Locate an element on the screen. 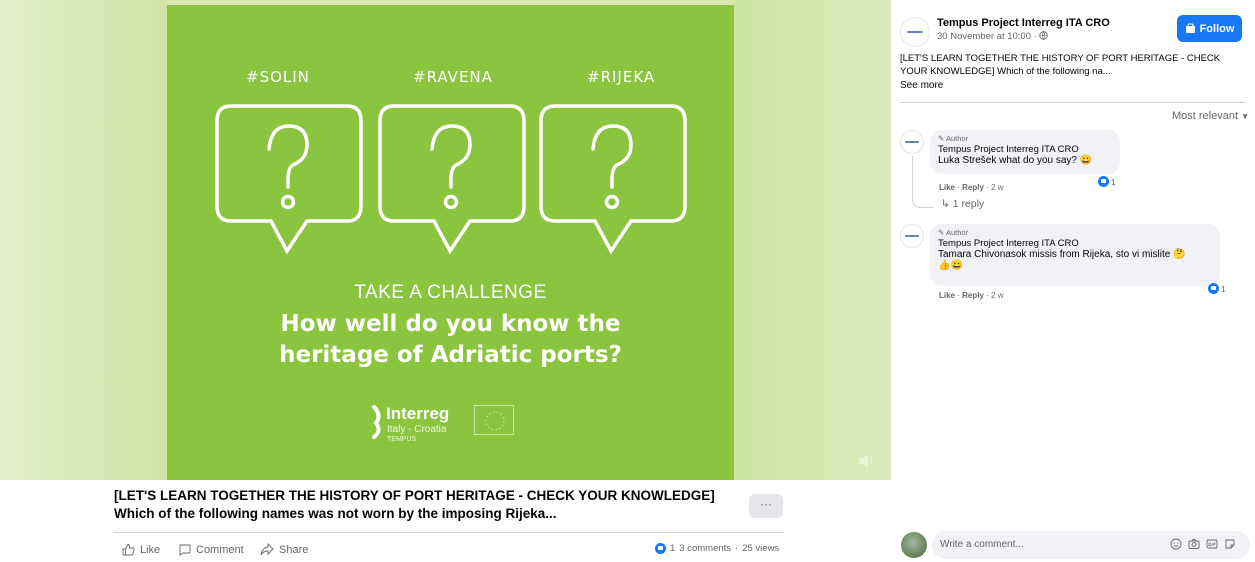 The width and height of the screenshot is (1255, 562). comment-icon is located at coordinates (185, 550).